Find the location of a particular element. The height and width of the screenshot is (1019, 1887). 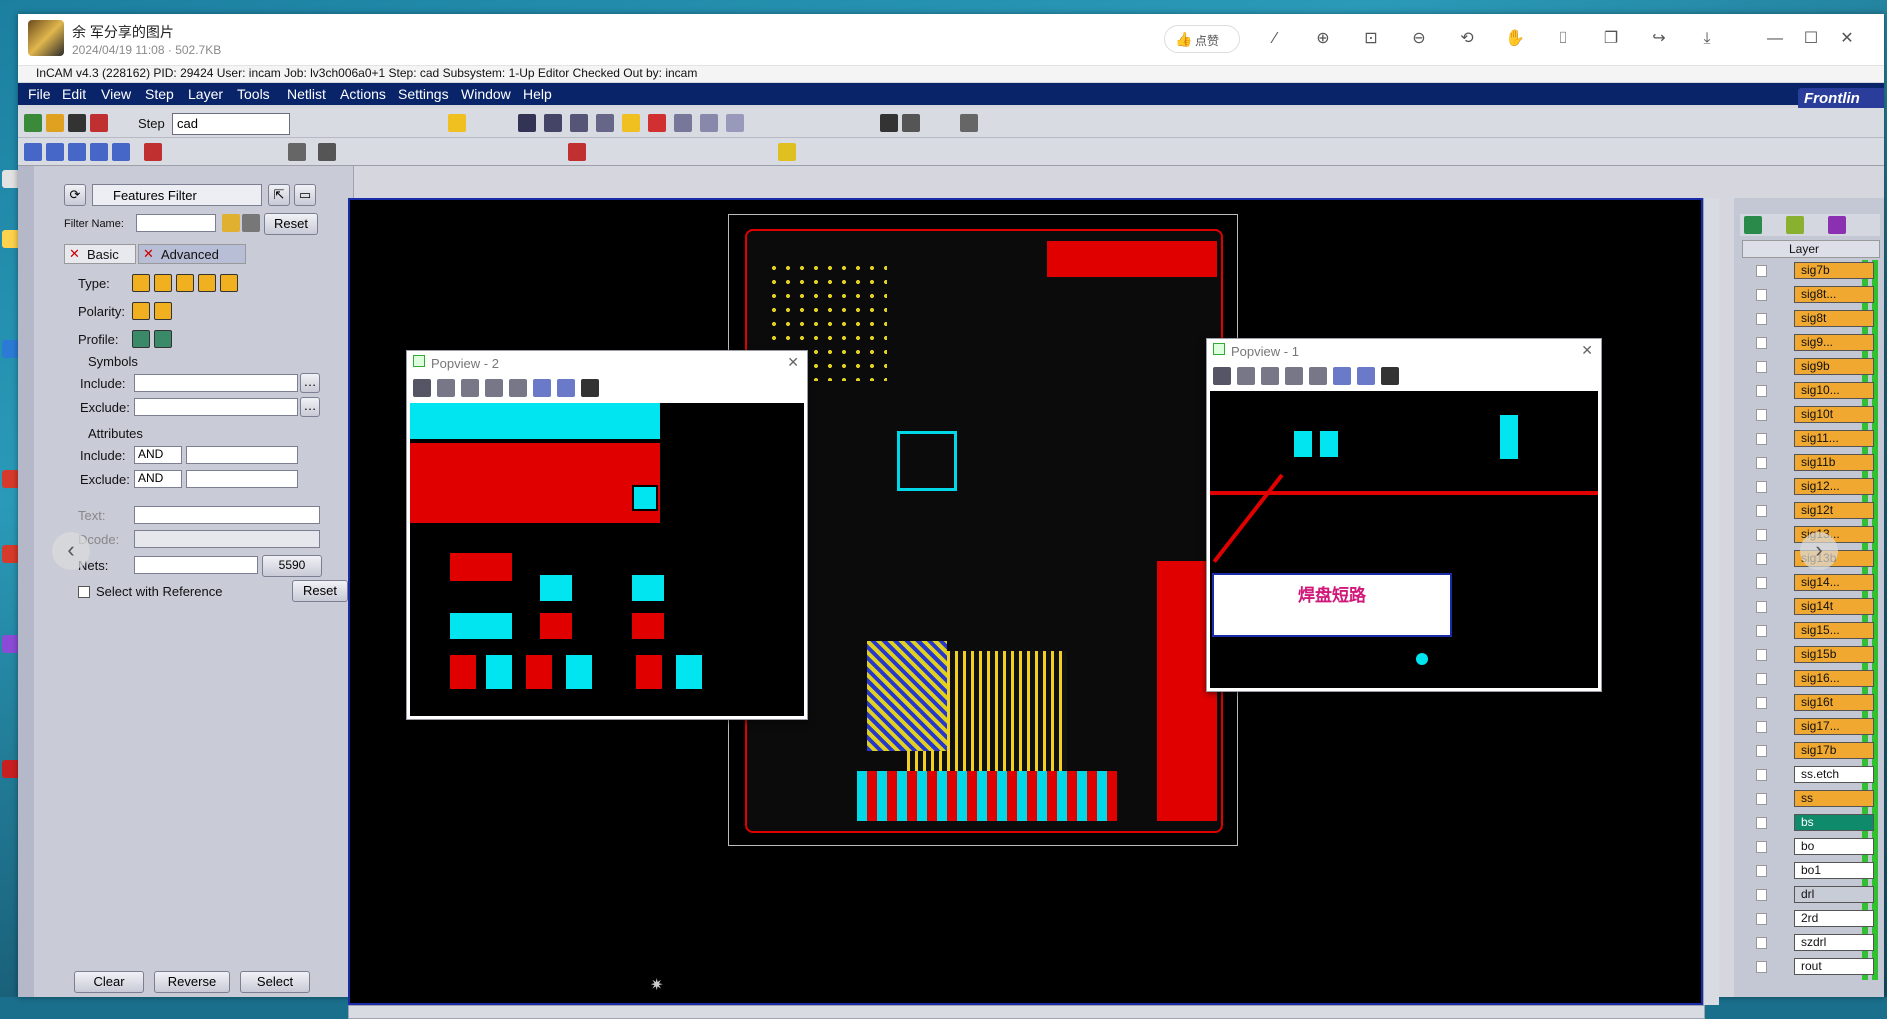

layer-item: sig14t is located at coordinates (1834, 606).